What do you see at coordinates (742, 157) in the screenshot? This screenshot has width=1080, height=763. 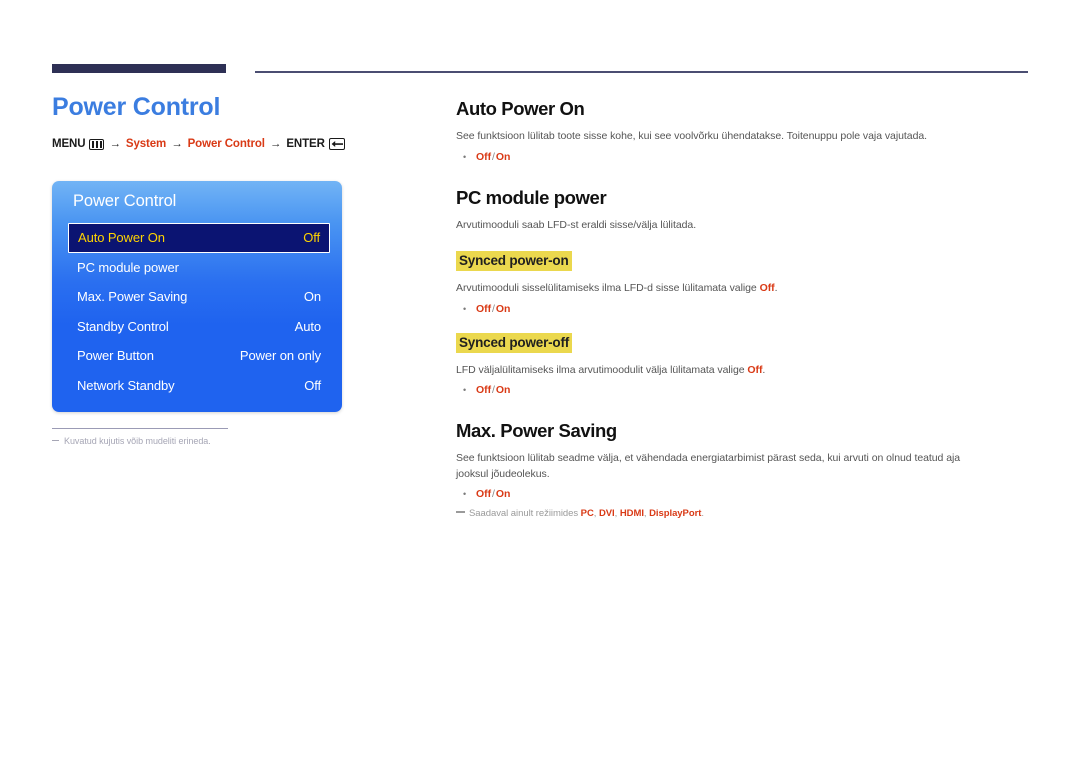 I see `auto-power-on-options: • Off/On` at bounding box center [742, 157].